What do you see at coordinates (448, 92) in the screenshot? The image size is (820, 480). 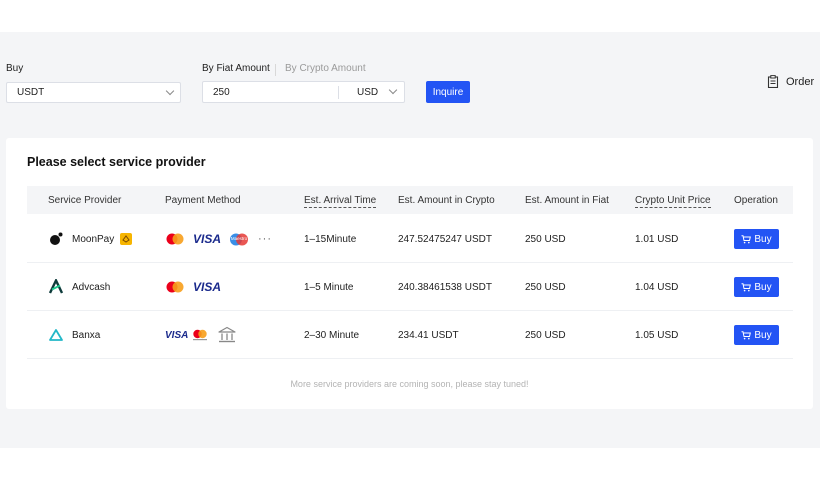 I see `inquire-button: Inquire` at bounding box center [448, 92].